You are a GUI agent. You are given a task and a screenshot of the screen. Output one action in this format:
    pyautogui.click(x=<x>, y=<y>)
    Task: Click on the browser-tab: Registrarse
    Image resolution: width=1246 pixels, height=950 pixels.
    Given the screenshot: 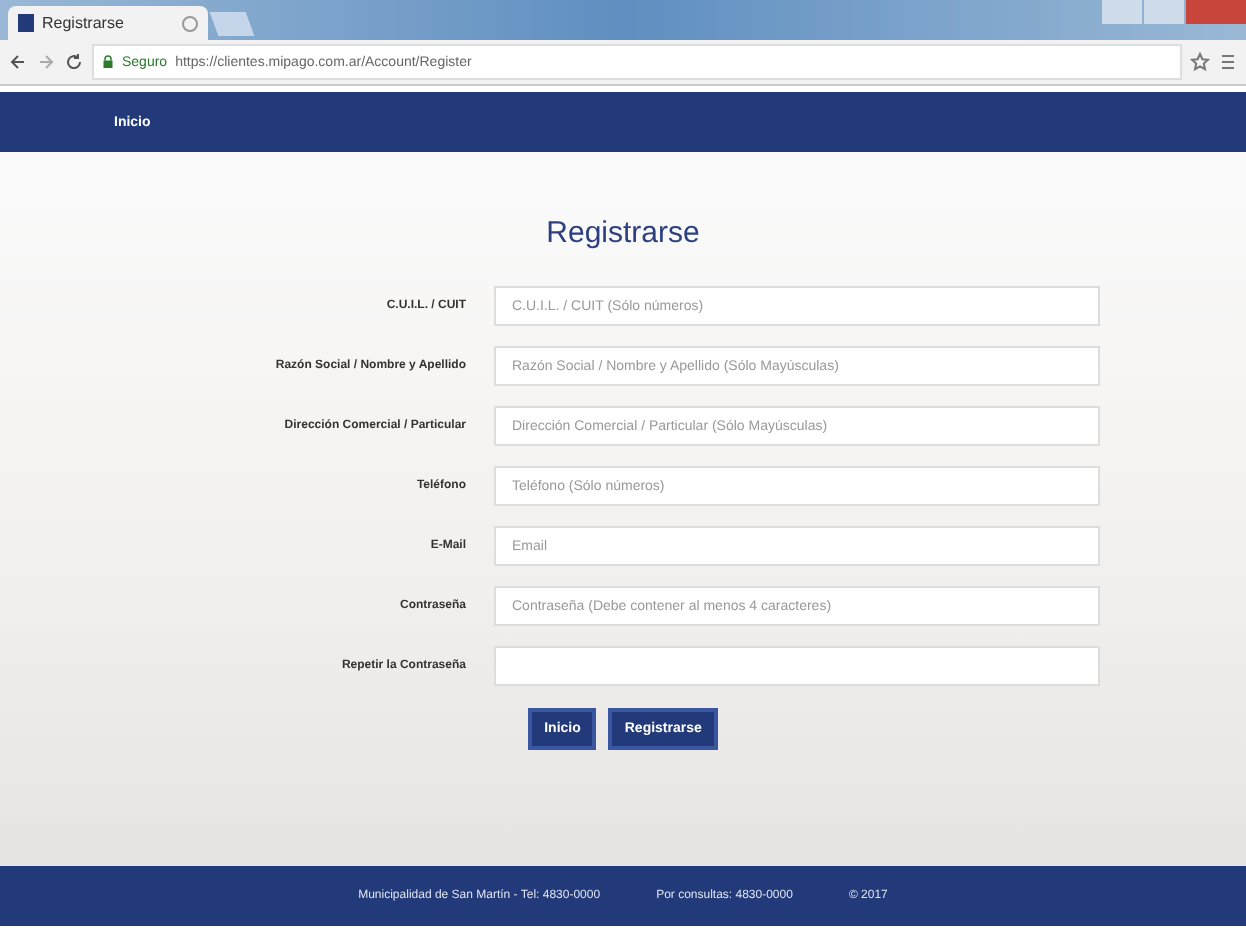 What is the action you would take?
    pyautogui.click(x=108, y=23)
    